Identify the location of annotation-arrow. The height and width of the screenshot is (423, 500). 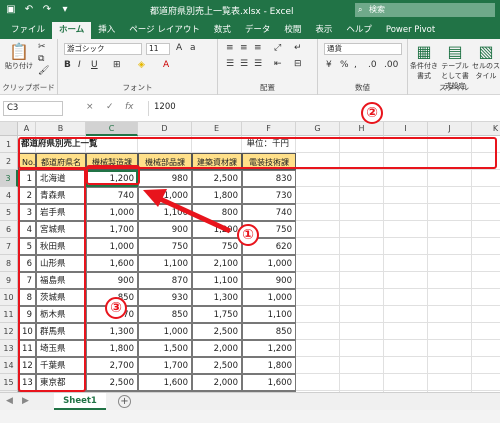
(187, 211).